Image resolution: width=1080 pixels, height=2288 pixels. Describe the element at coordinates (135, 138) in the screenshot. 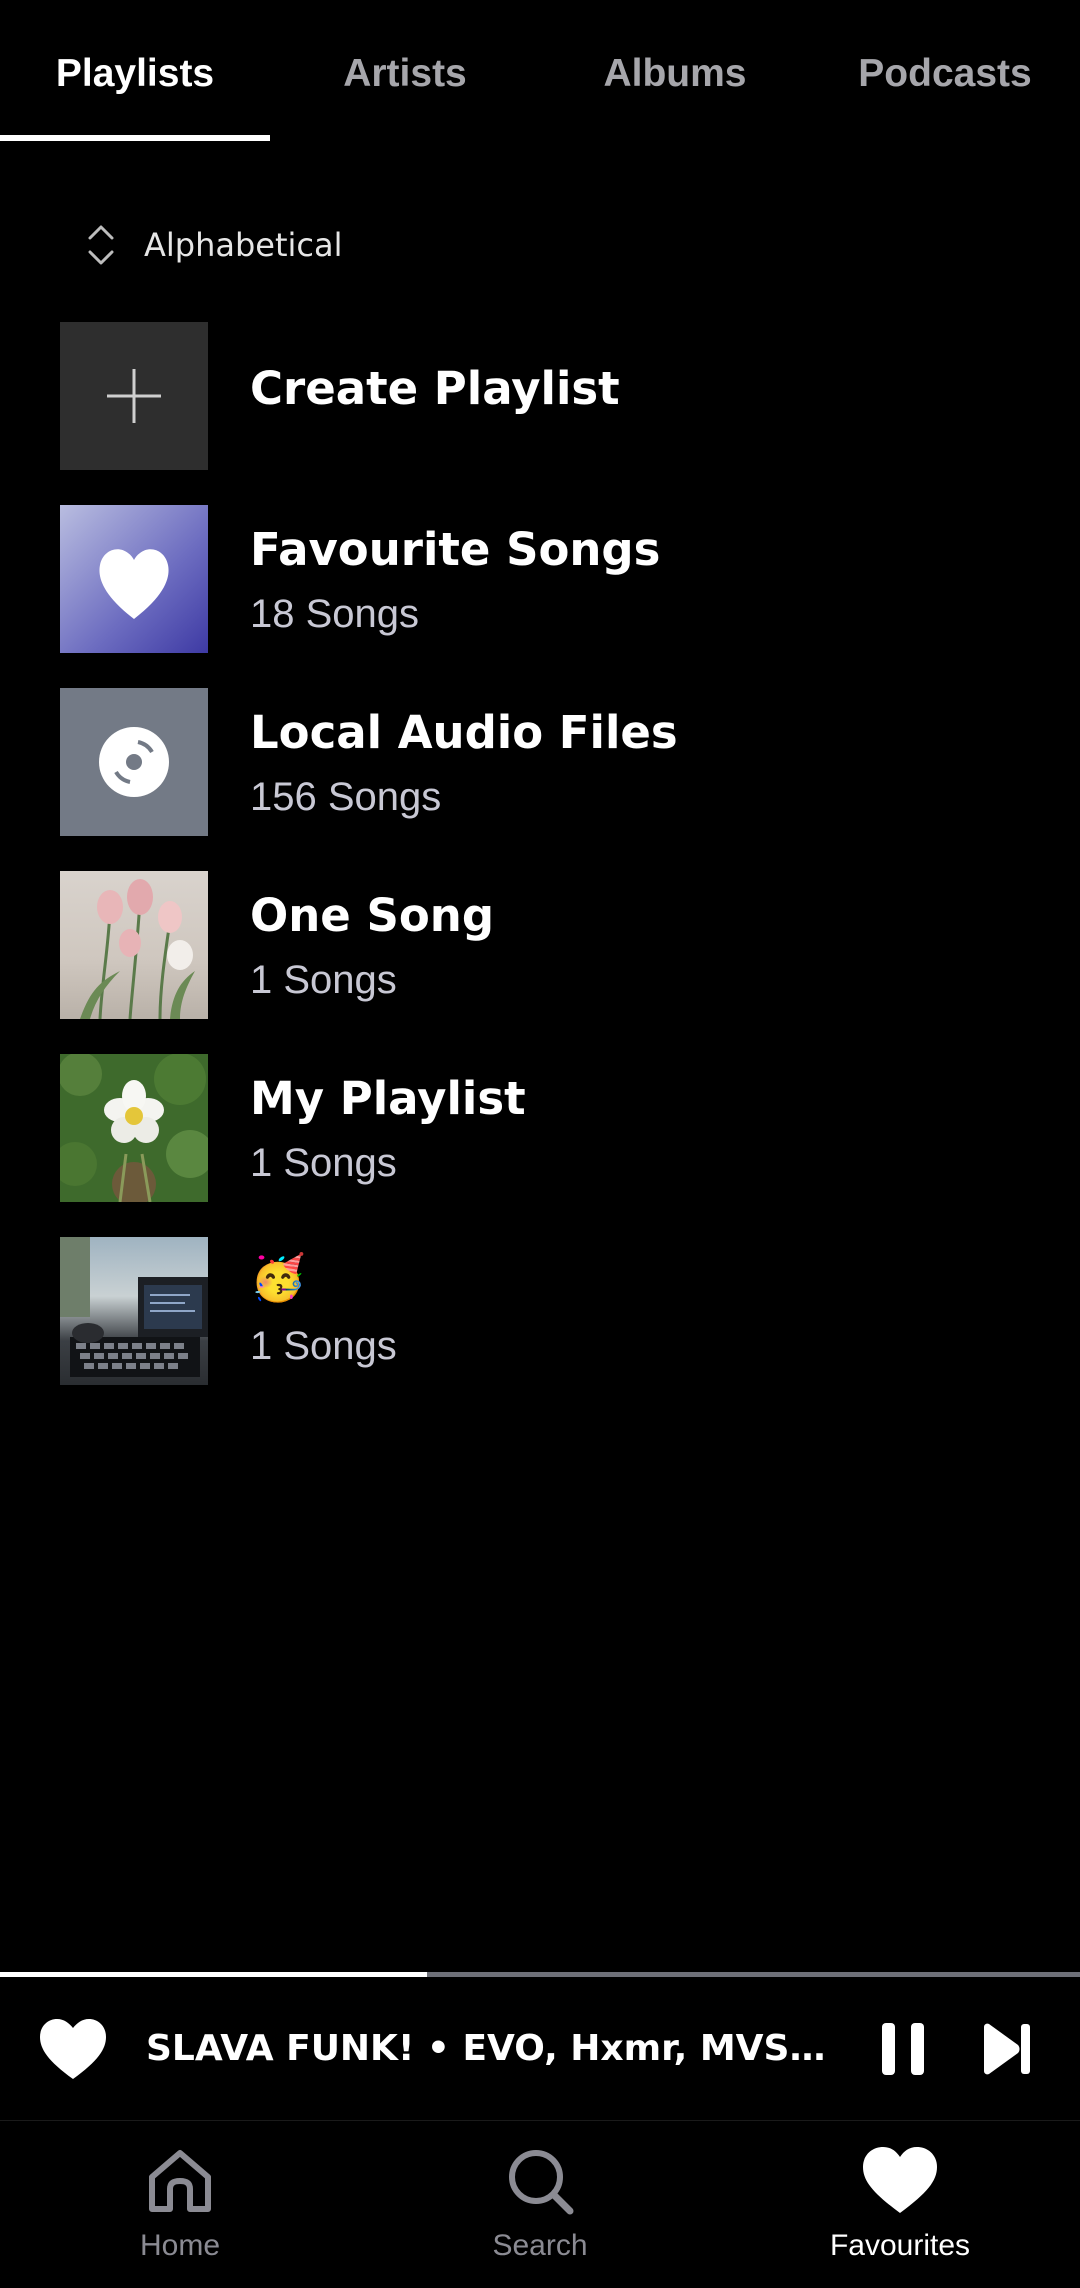

I see `active-tab-indicator` at that location.